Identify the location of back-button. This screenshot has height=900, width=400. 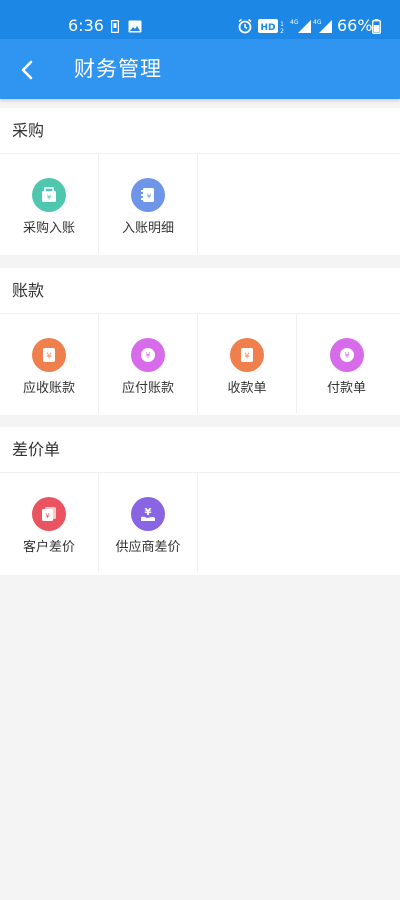
(27, 70).